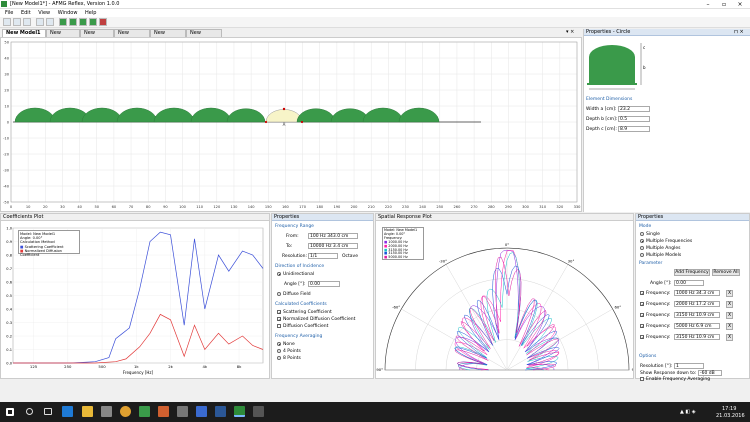 The height and width of the screenshot is (422, 750). Describe the element at coordinates (286, 207) in the screenshot. I see `x-tick-label: 160` at that location.